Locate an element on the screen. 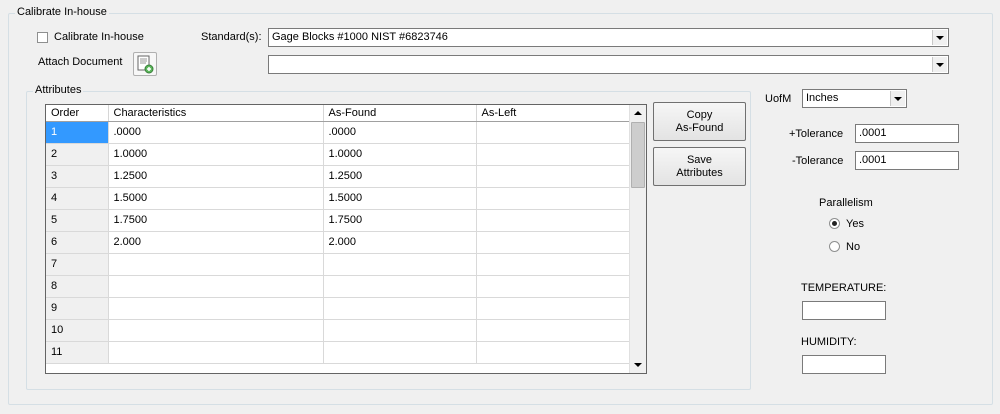 The width and height of the screenshot is (1000, 414). copy-as-found-button: Copy As-Found is located at coordinates (699, 121).